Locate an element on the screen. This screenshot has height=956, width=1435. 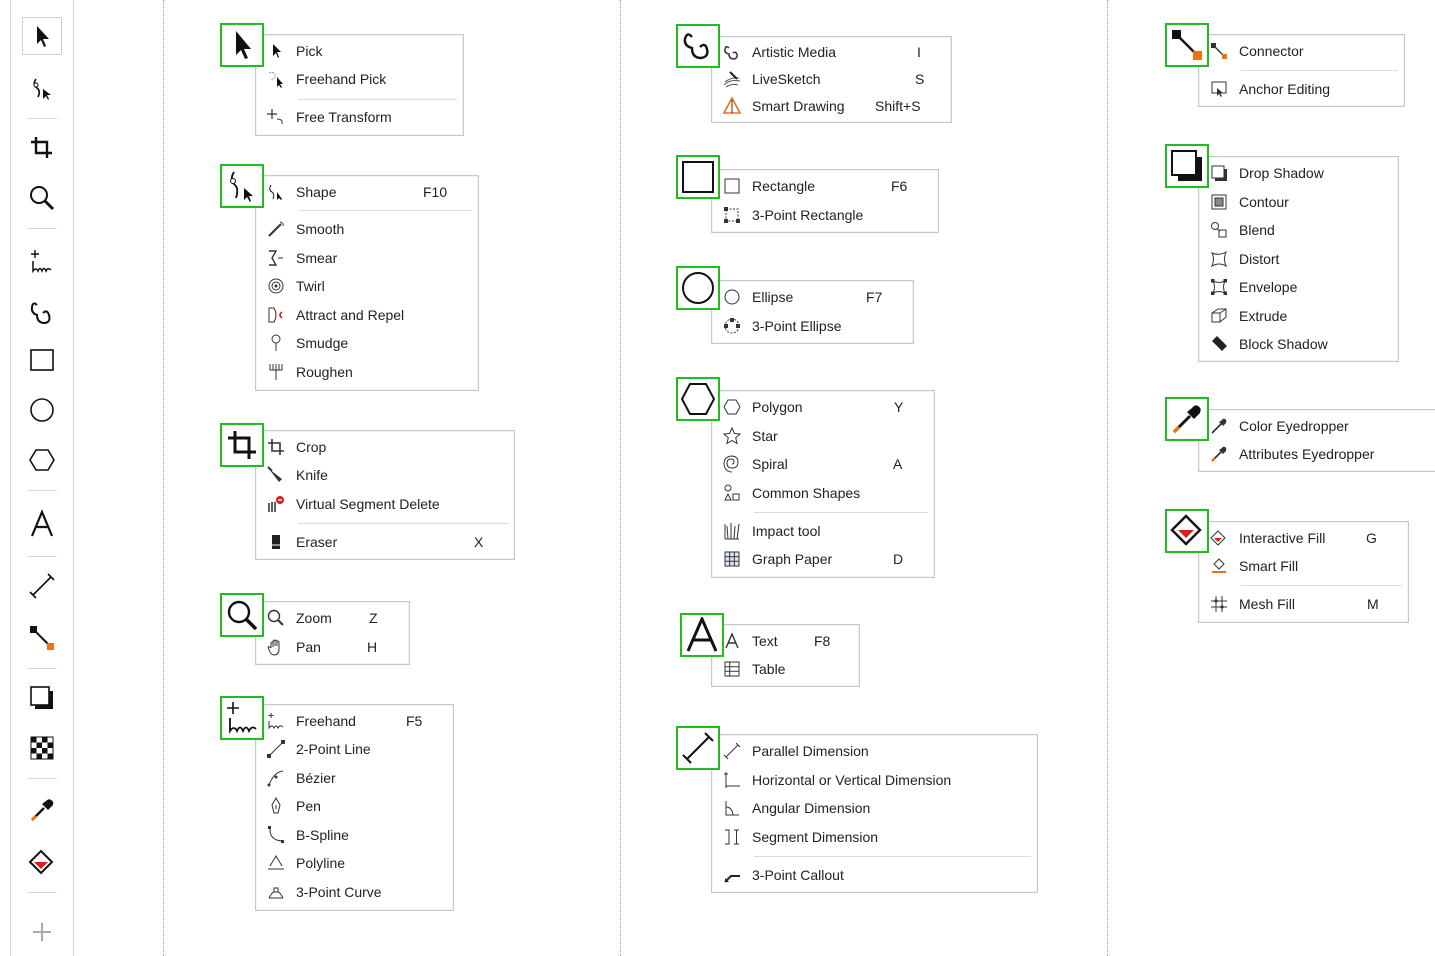
crop-tool-button is located at coordinates (42, 148).